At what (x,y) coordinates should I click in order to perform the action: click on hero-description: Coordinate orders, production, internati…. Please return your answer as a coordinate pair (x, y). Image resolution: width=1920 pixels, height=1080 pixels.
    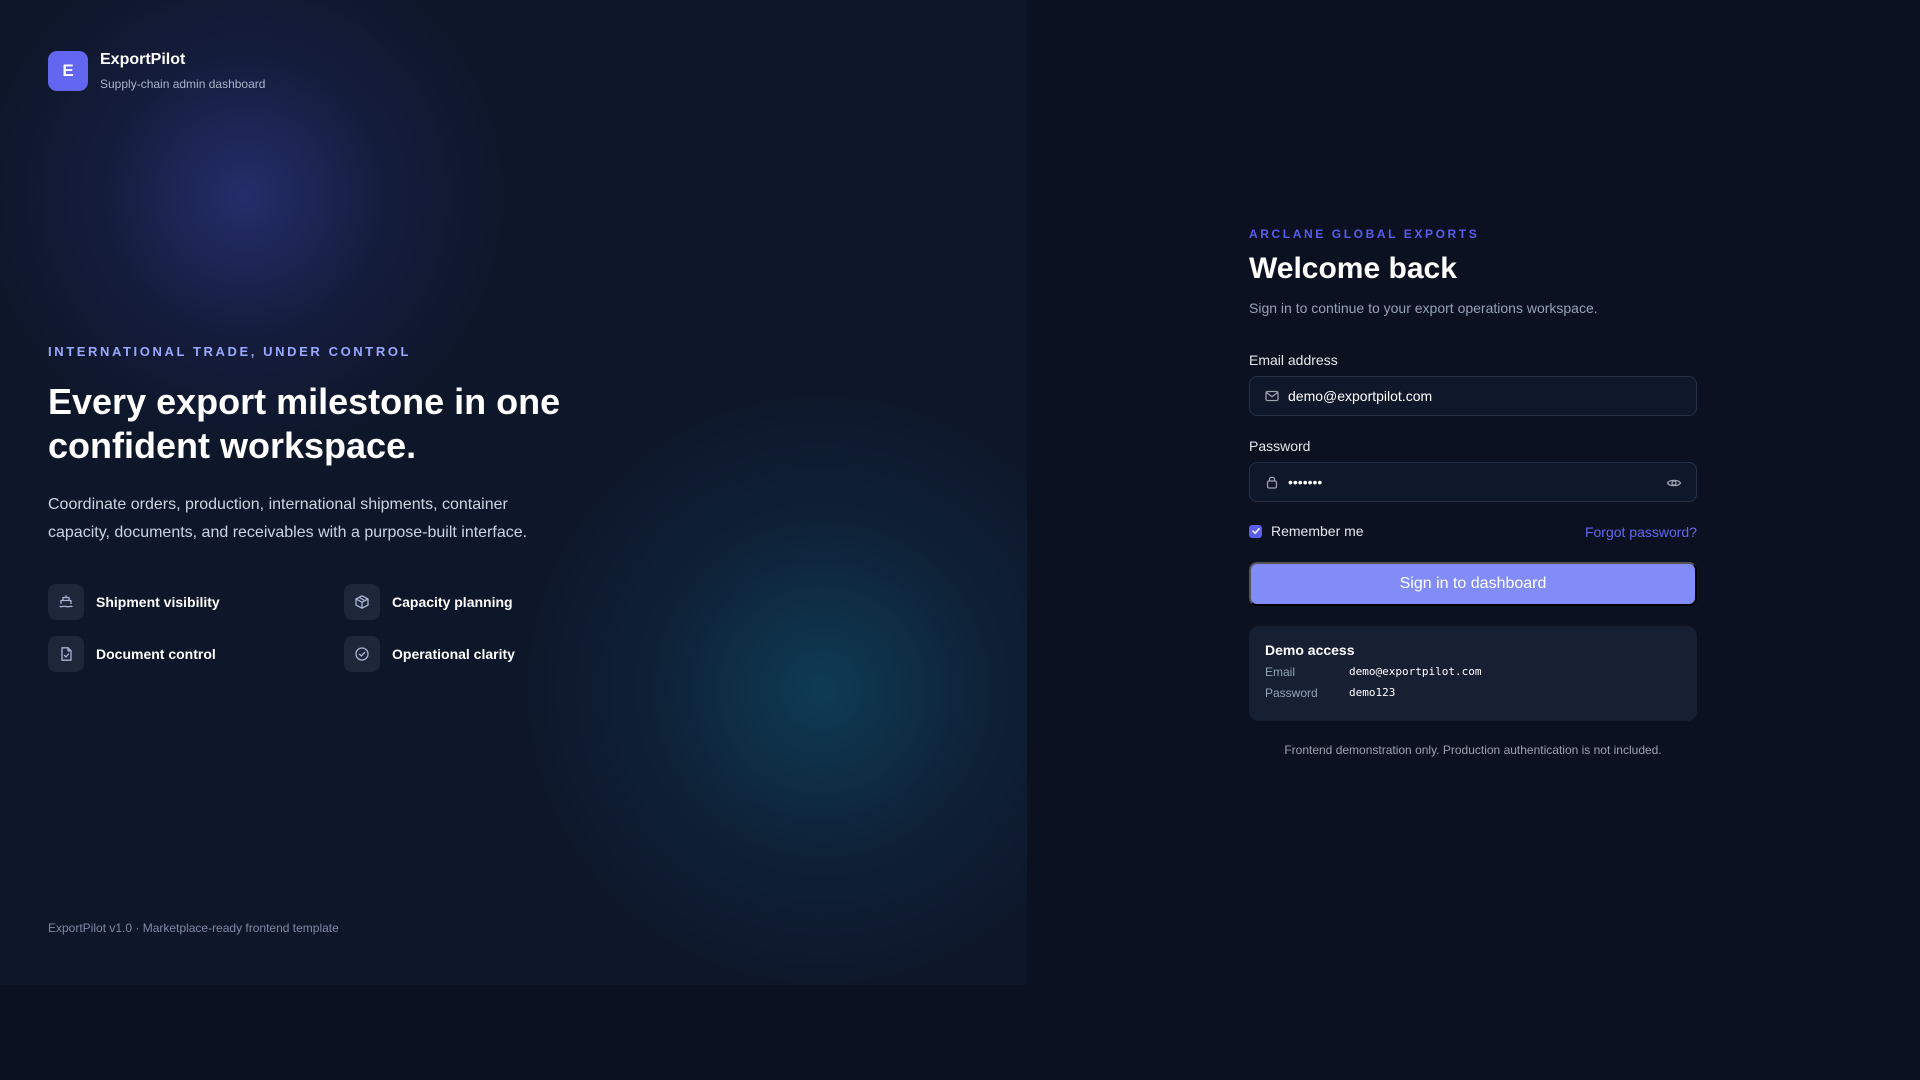
    Looking at the image, I should click on (288, 518).